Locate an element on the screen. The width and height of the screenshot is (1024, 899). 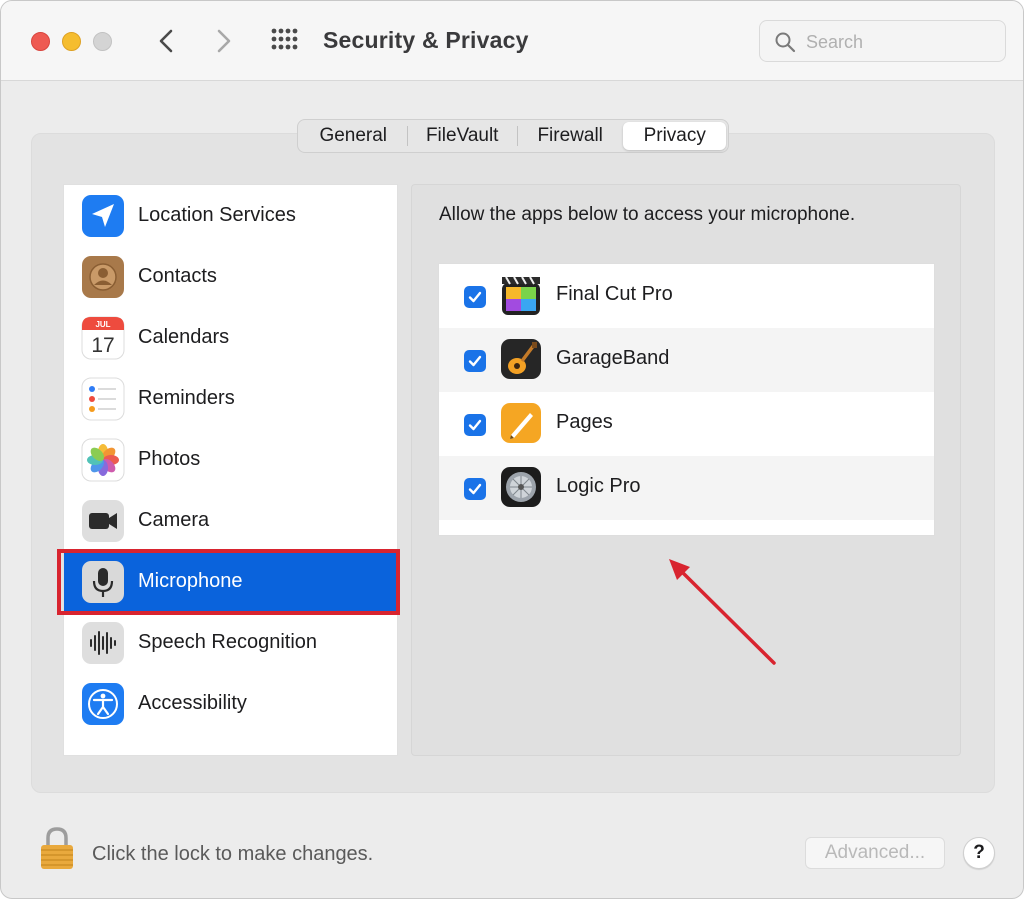
svg-text: 17 is located at coordinates (102, 345).